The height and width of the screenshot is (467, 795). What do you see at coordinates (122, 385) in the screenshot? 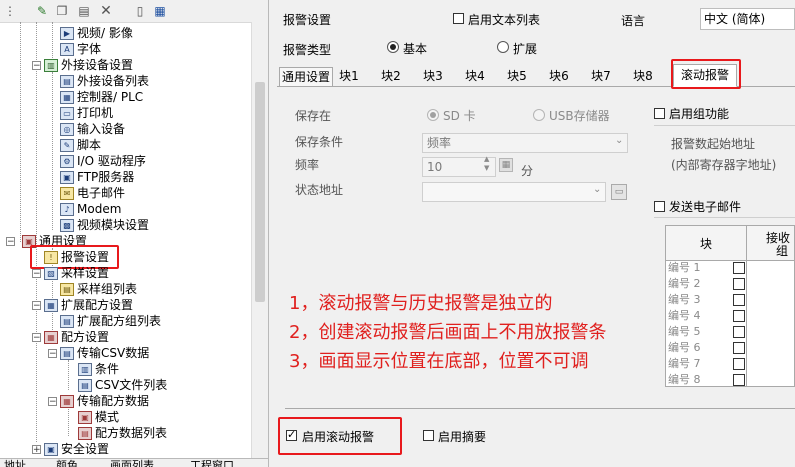
I see `tree-item-csv-file-list: ▤ CSV文件列表` at bounding box center [122, 385].